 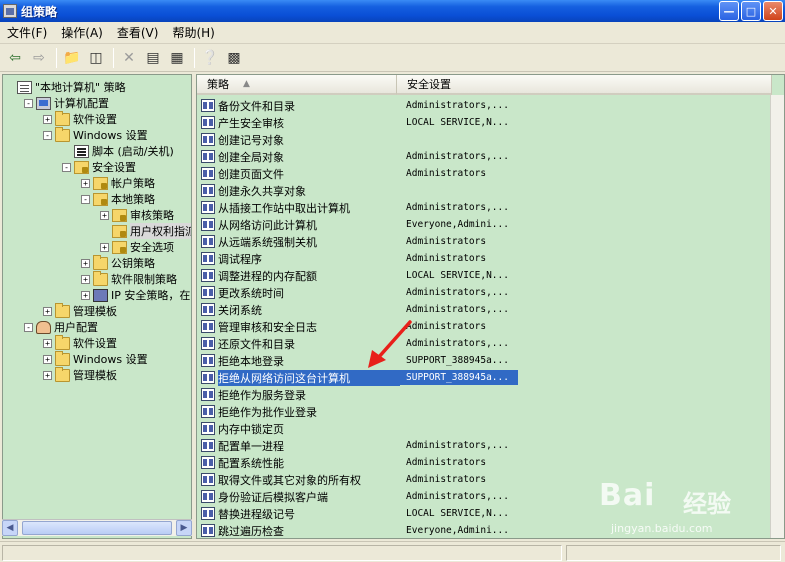 I want to click on menu-file: 文件(F), so click(x=27, y=32).